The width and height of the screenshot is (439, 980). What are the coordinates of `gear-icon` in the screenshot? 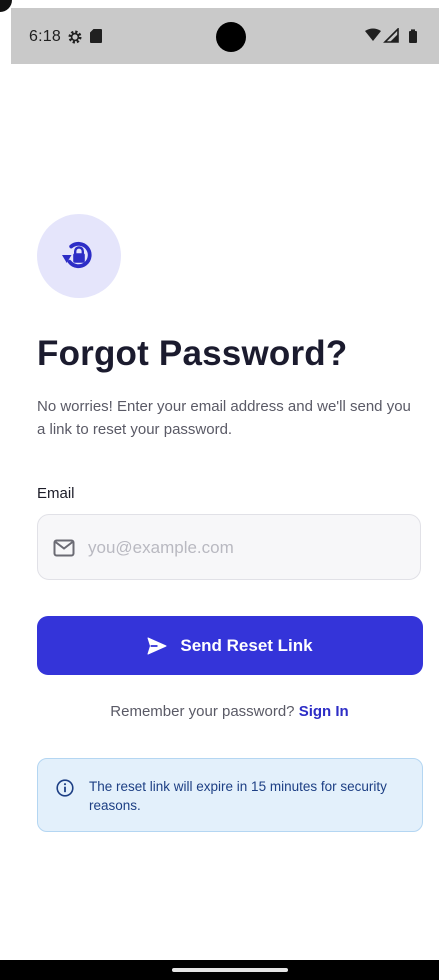 It's located at (75, 37).